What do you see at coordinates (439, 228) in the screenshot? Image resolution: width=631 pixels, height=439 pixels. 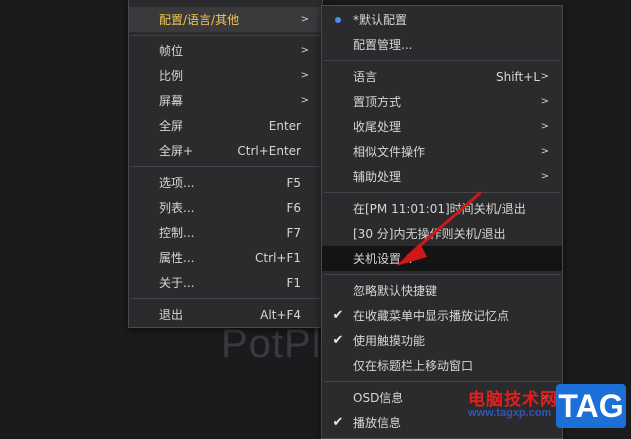 I see `annotation-arrow` at bounding box center [439, 228].